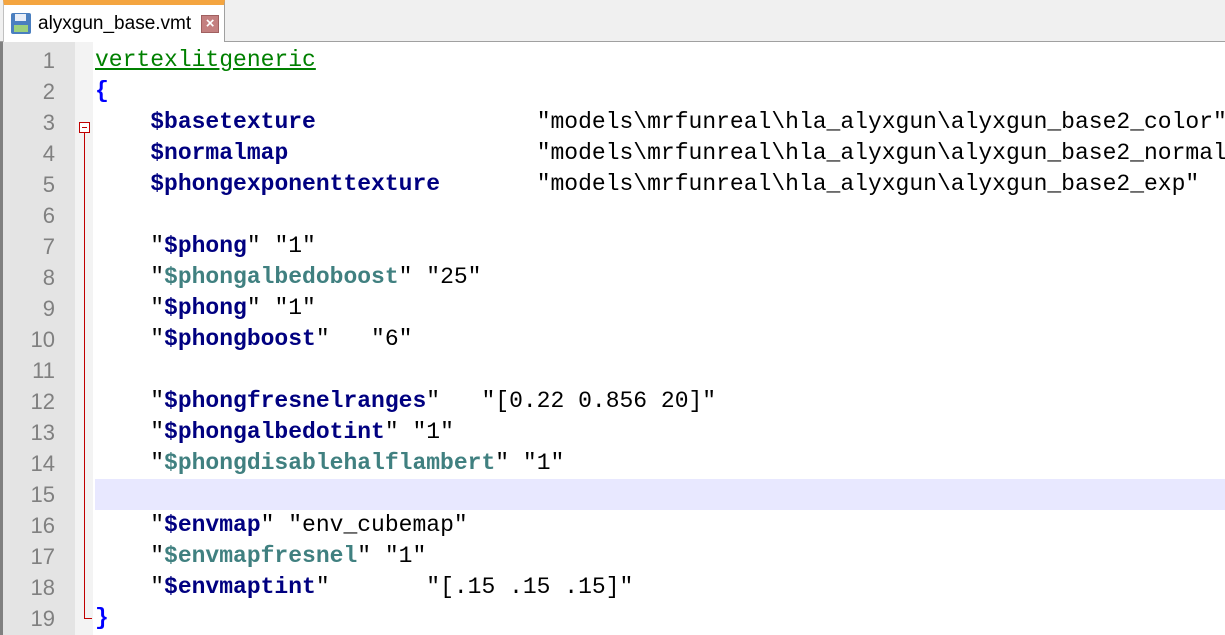  Describe the element at coordinates (240, 339) in the screenshot. I see `code-token: $phongboost` at that location.